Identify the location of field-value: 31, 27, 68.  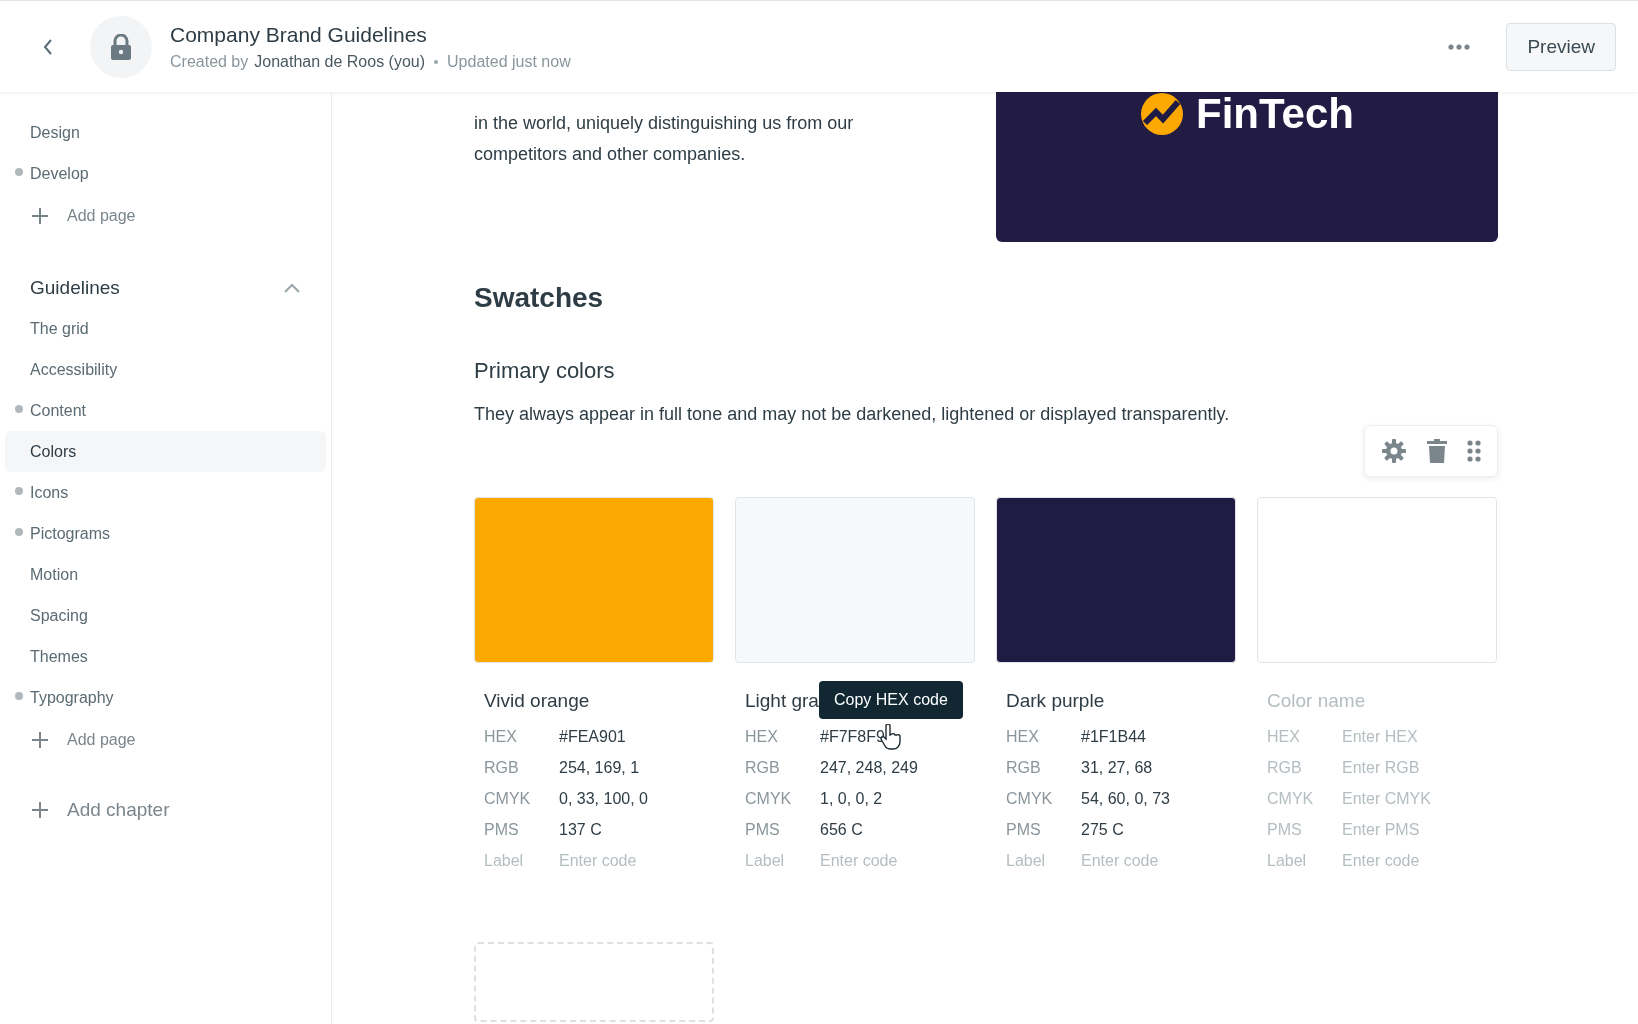
(1117, 767).